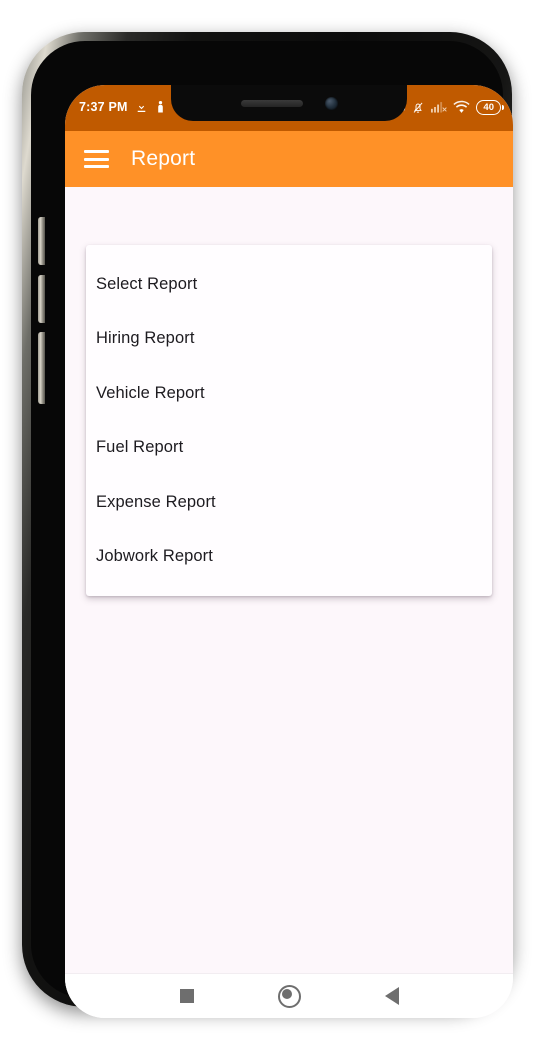 Image resolution: width=549 pixels, height=1050 pixels. What do you see at coordinates (418, 107) in the screenshot?
I see `bell-muted-icon` at bounding box center [418, 107].